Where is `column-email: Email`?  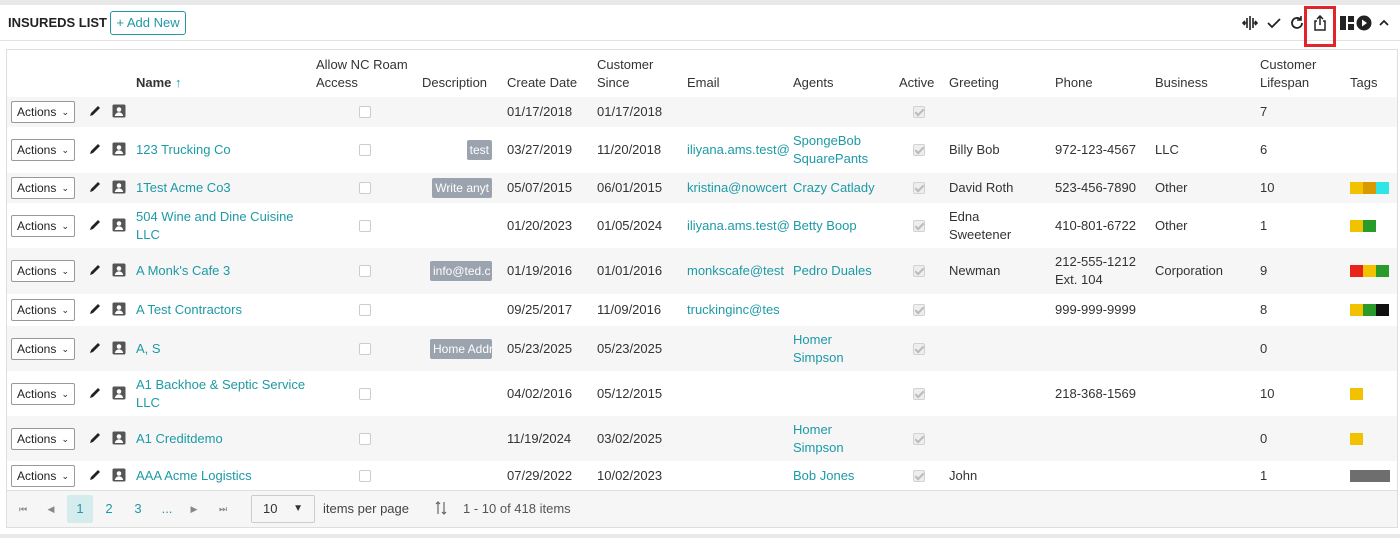 column-email: Email is located at coordinates (703, 83).